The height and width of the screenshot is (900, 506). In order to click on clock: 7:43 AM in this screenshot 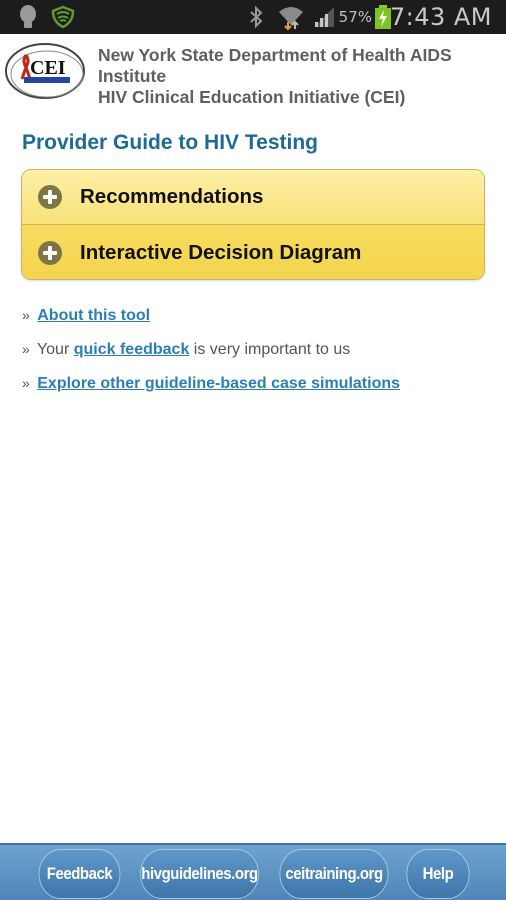, I will do `click(440, 17)`.